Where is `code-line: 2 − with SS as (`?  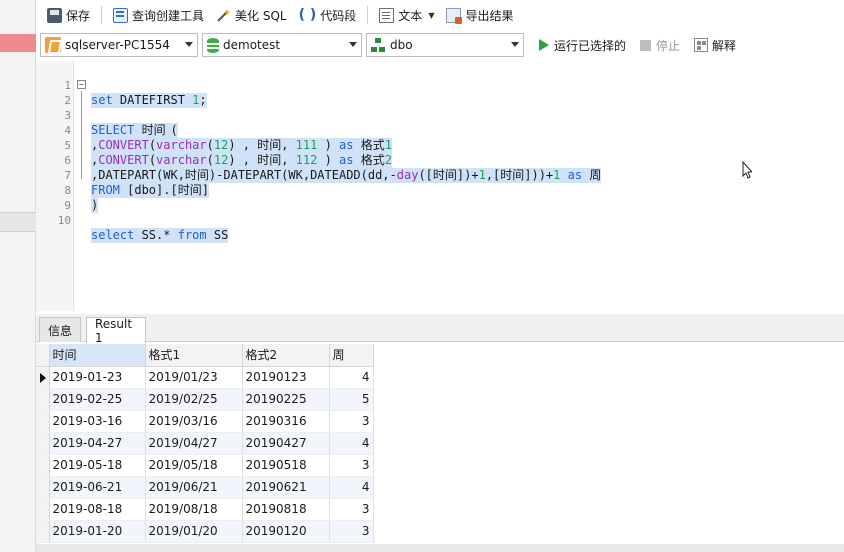
code-line: 2 − with SS as ( is located at coordinates (440, 108).